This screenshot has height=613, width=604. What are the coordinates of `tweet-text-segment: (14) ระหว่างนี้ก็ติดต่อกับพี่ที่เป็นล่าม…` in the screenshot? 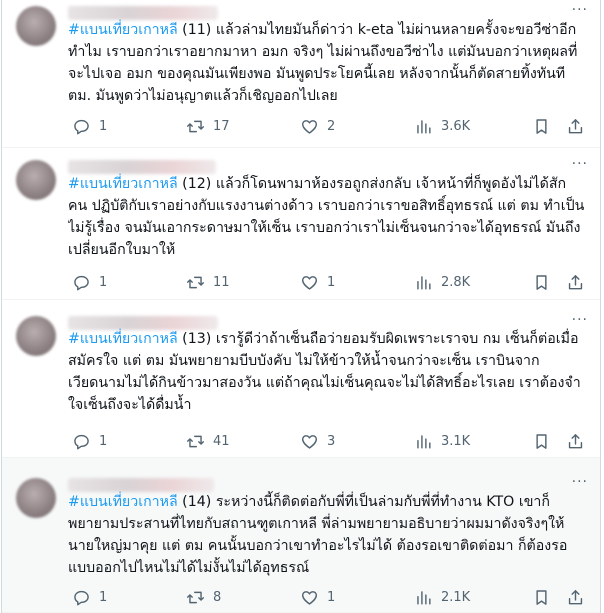 It's located at (363, 502).